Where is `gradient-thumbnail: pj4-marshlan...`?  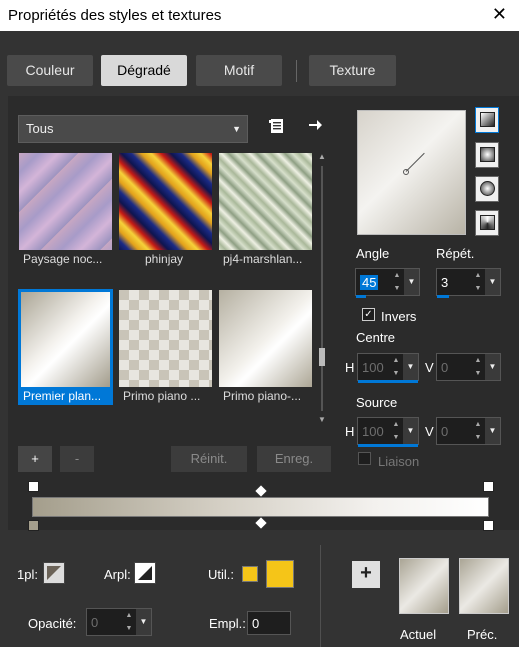
gradient-thumbnail: pj4-marshlan... is located at coordinates (265, 210).